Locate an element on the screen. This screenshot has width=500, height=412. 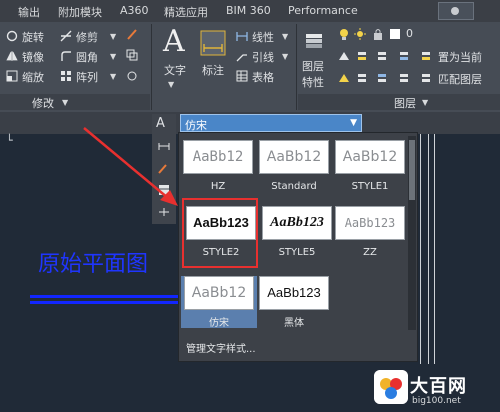
watermark-url: big100.net is located at coordinates (436, 401).